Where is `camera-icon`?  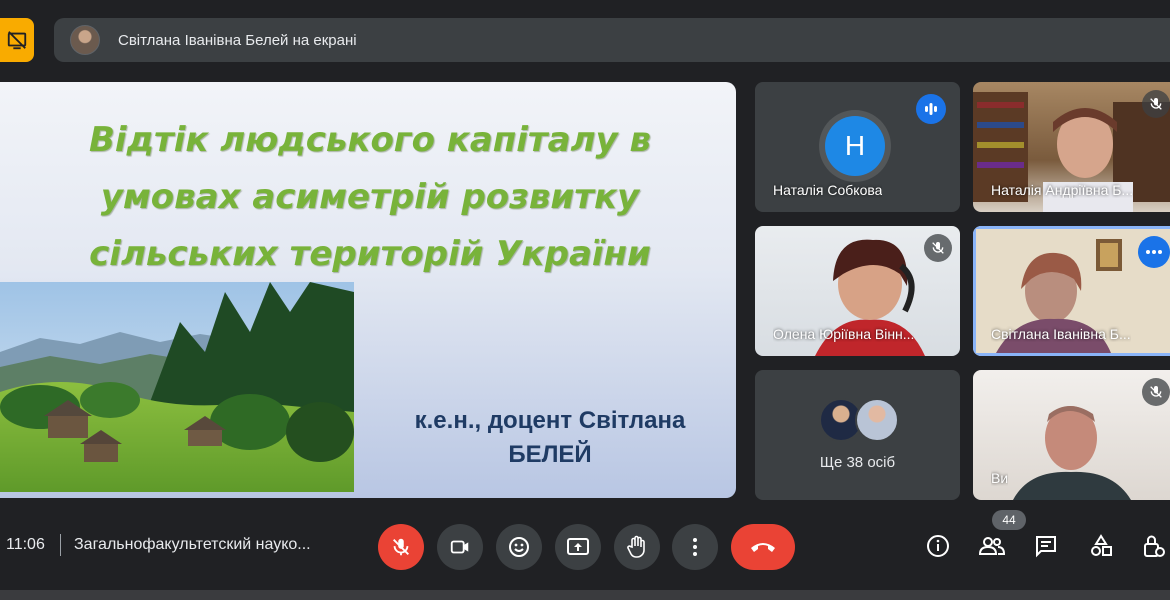 camera-icon is located at coordinates (459, 547).